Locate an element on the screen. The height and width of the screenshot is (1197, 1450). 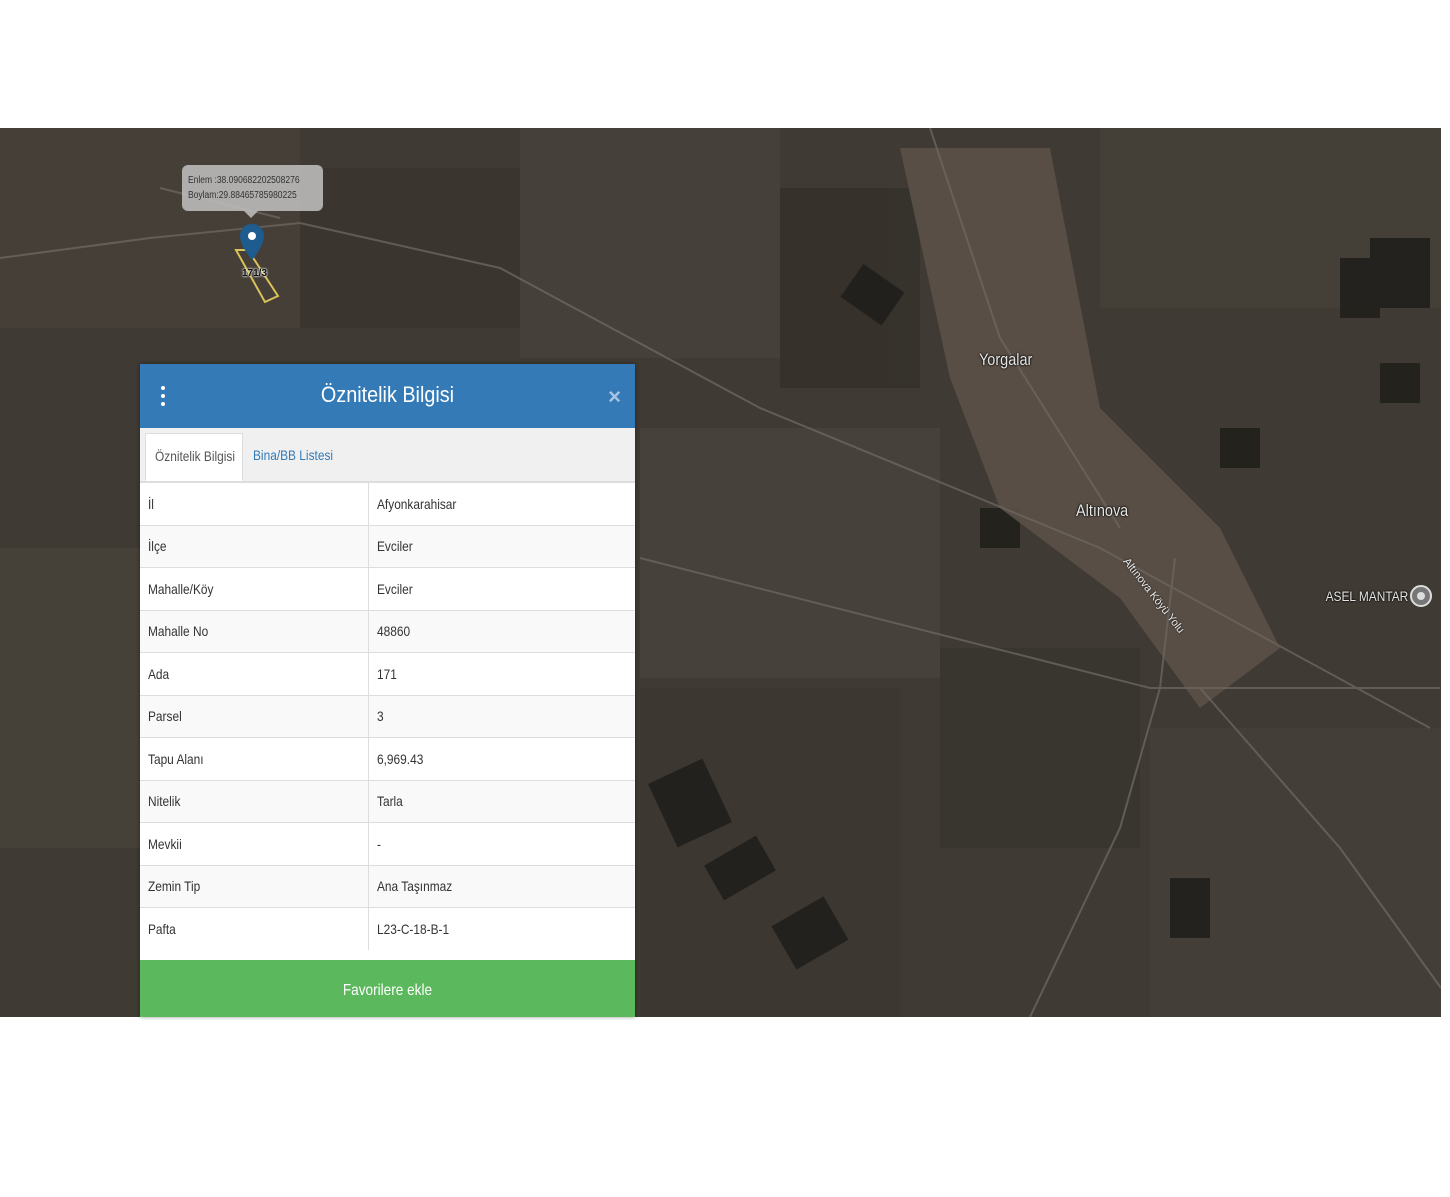
tab-label: Bina/BB Listesi is located at coordinates (293, 455).